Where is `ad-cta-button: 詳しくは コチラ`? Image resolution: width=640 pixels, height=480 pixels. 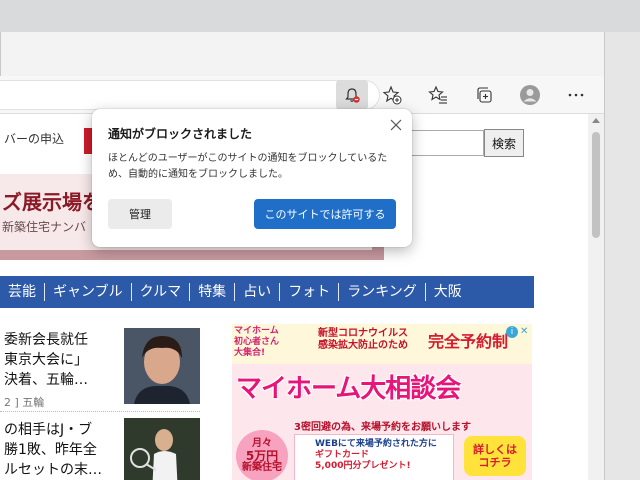 ad-cta-button: 詳しくは コチラ is located at coordinates (495, 456).